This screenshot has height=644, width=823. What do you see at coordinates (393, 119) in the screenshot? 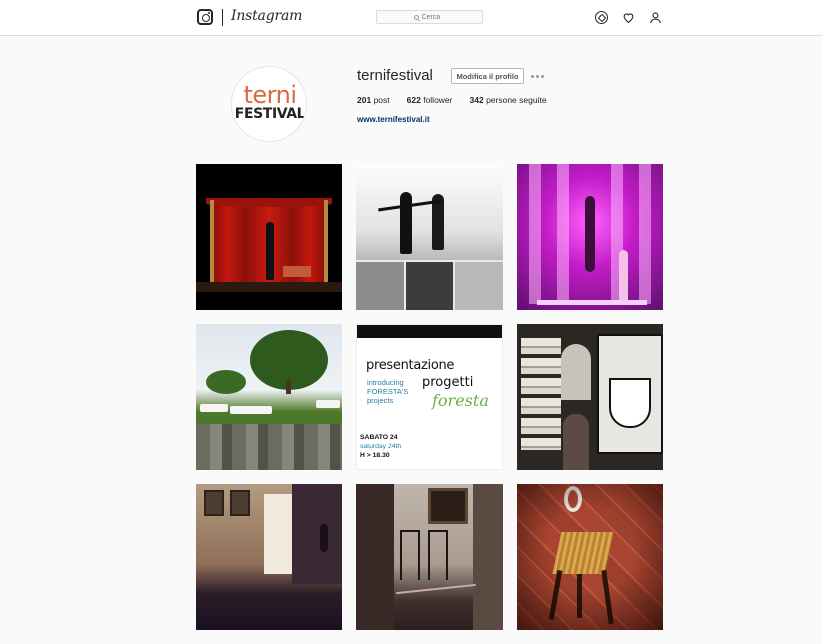
I see `profile-website-link: www.ternifestival.it` at bounding box center [393, 119].